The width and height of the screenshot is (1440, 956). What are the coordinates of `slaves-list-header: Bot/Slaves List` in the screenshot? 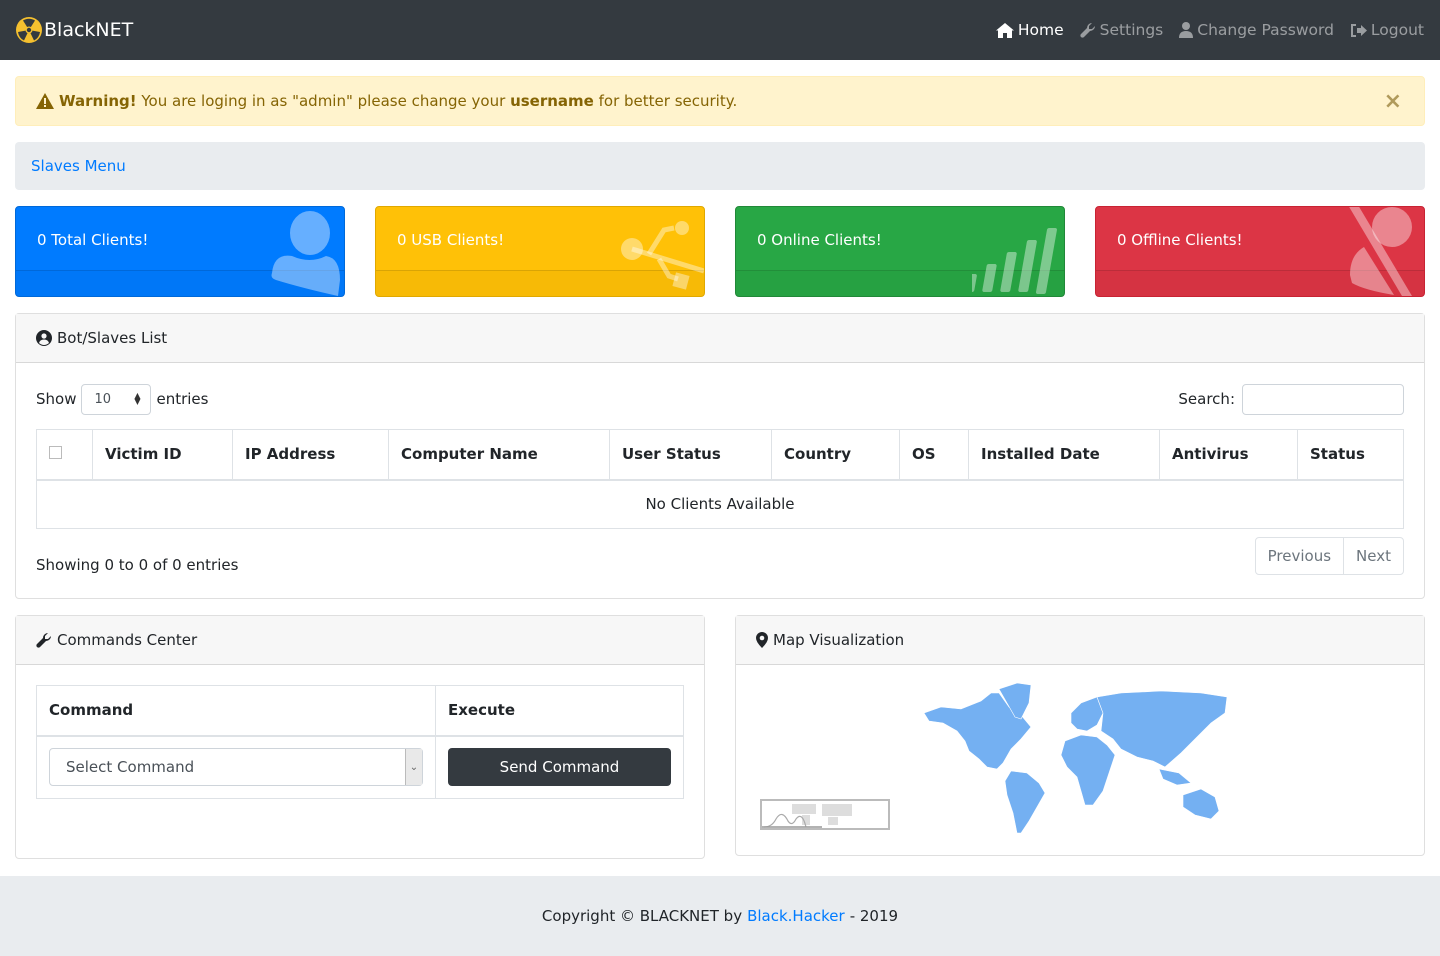 It's located at (720, 338).